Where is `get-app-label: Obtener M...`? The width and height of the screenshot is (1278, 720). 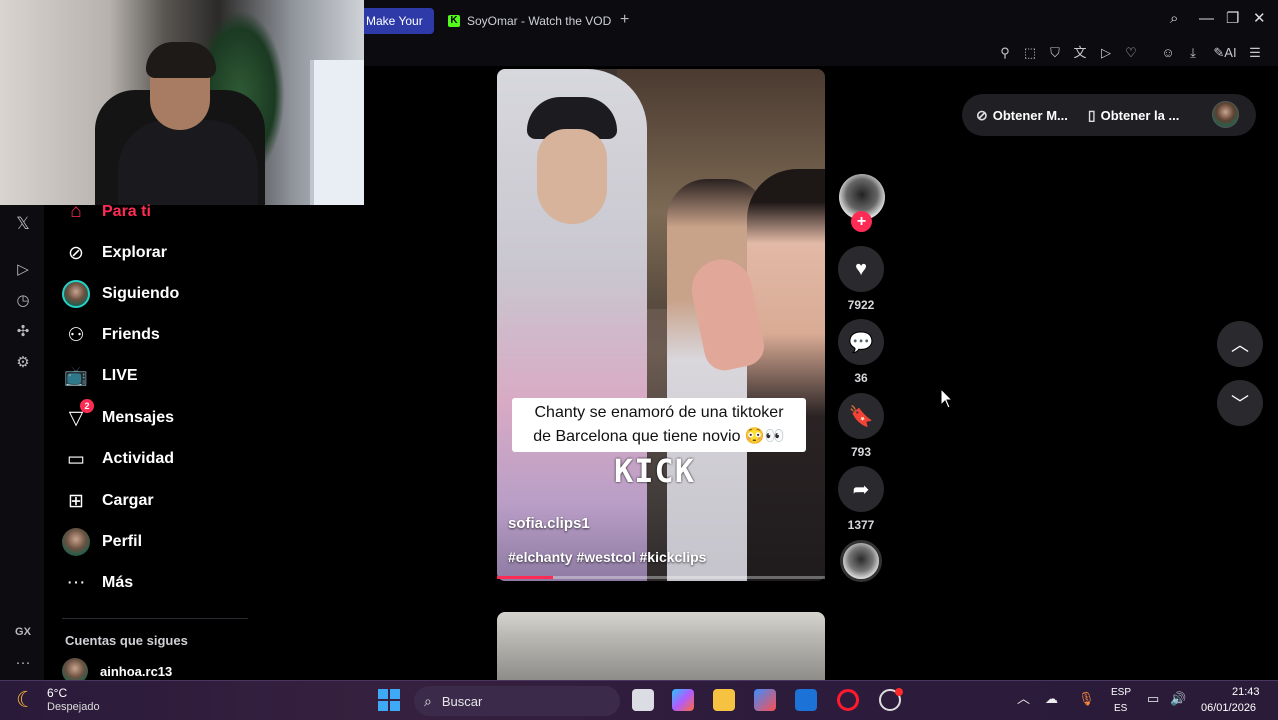 get-app-label: Obtener M... is located at coordinates (1030, 115).